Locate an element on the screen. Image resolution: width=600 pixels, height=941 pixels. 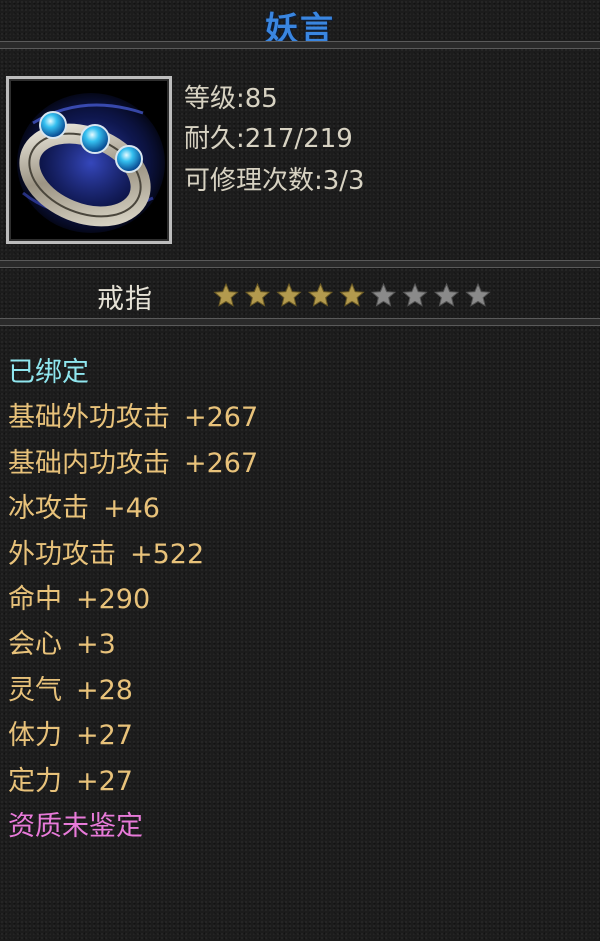
attribute-line: 冰攻击 +46 is located at coordinates (298, 508).